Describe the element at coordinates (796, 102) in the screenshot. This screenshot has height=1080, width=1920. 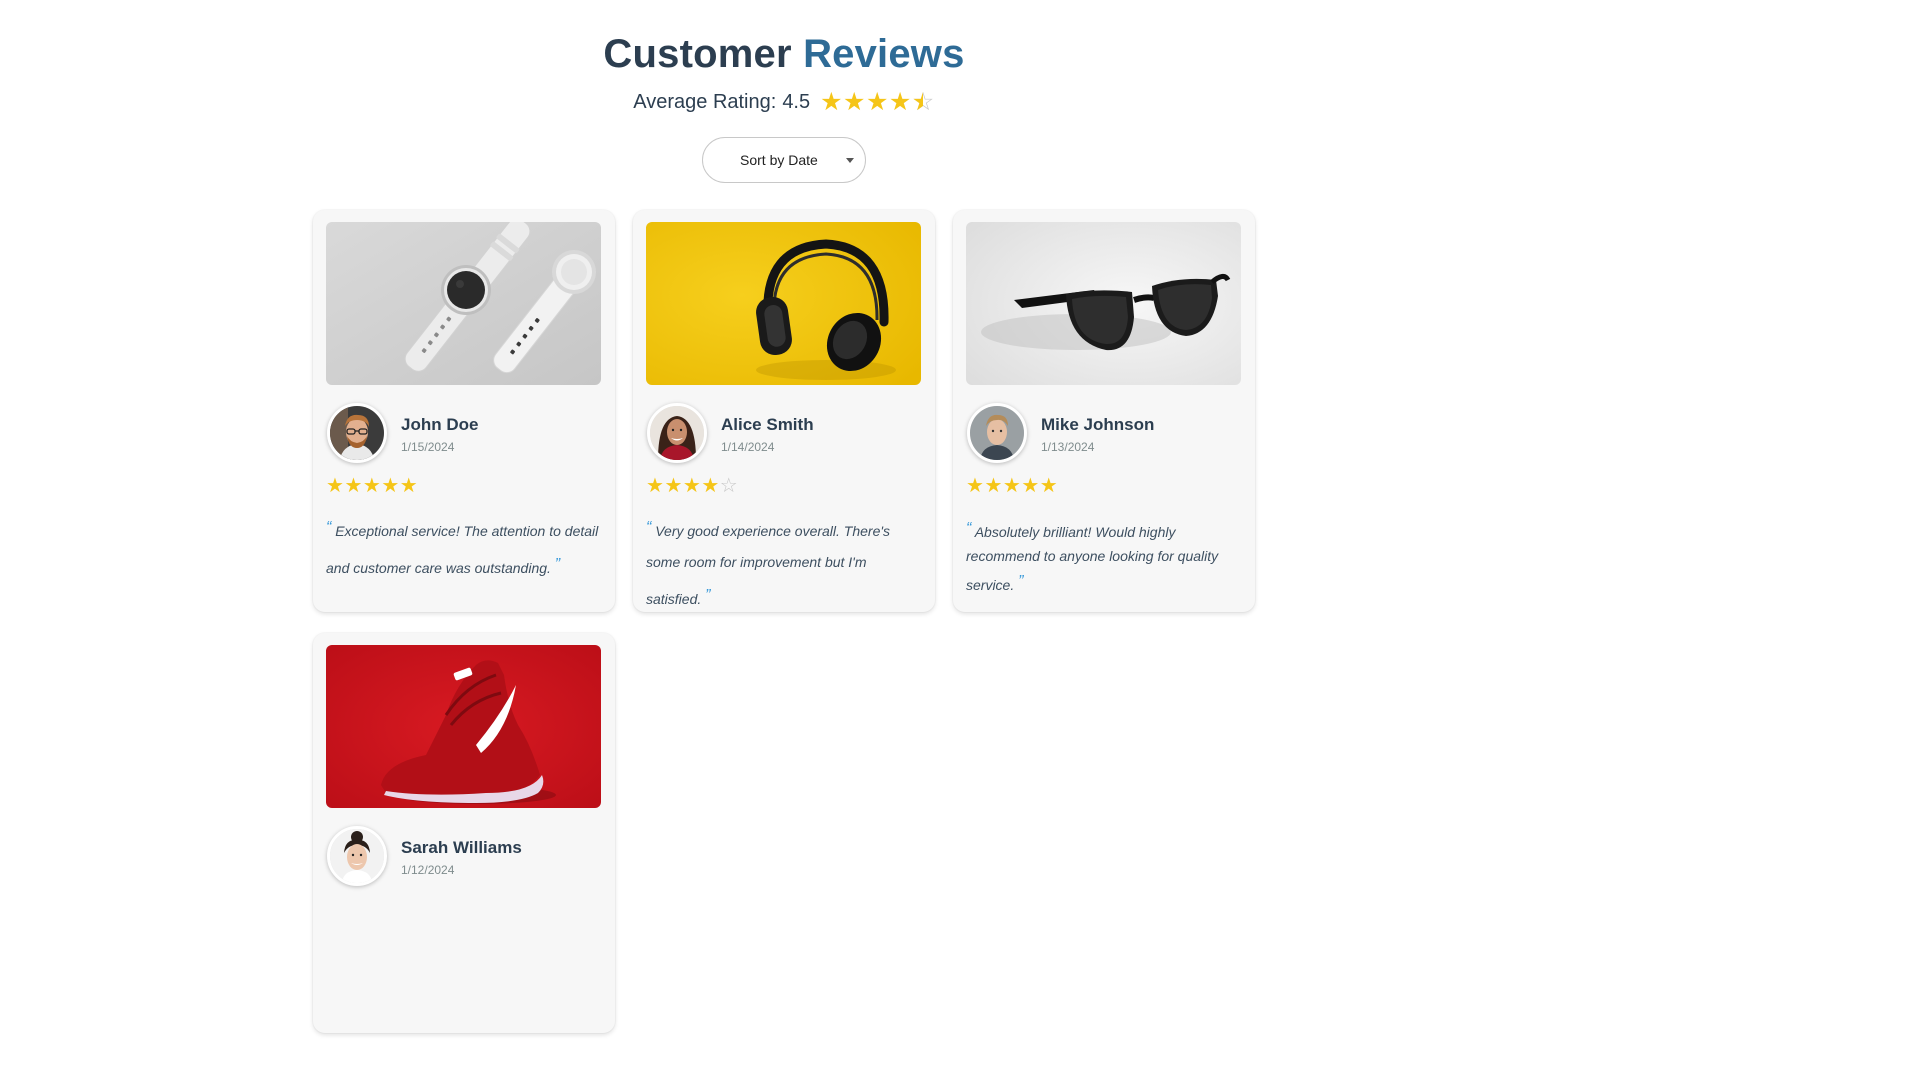
I see `average-rating-value: 4.5` at that location.